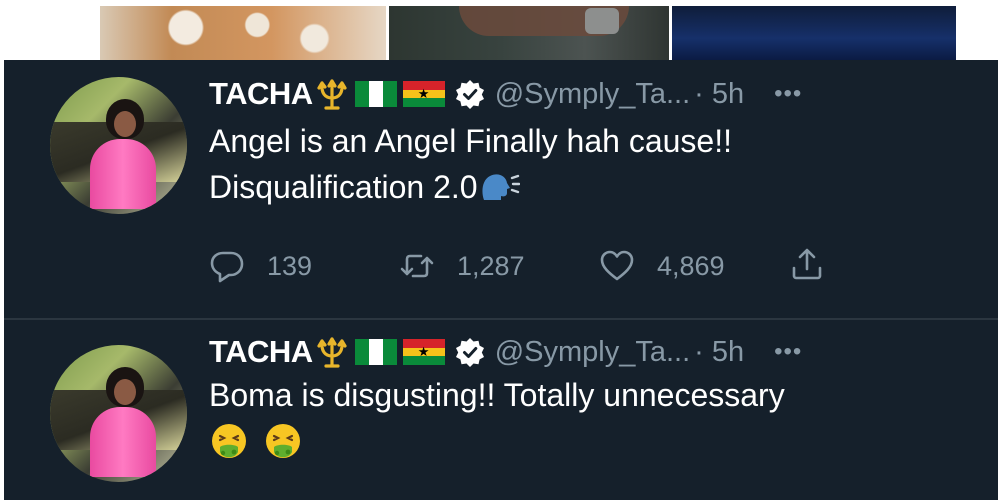 The image size is (1000, 500). Describe the element at coordinates (470, 141) in the screenshot. I see `tweet-text-line-1: Angel is an Angel Finally hah cause!!` at that location.